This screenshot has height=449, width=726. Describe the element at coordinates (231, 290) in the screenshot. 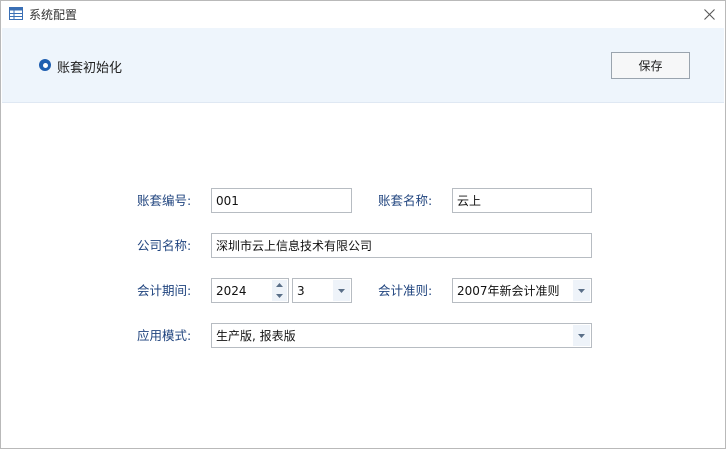

I see `period-year-value: 2024` at that location.